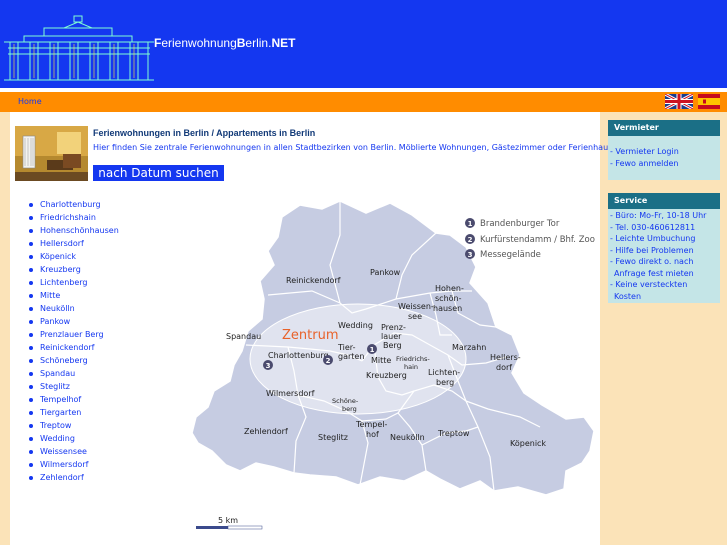  I want to click on map-label-spandau: Spandau, so click(243, 336).